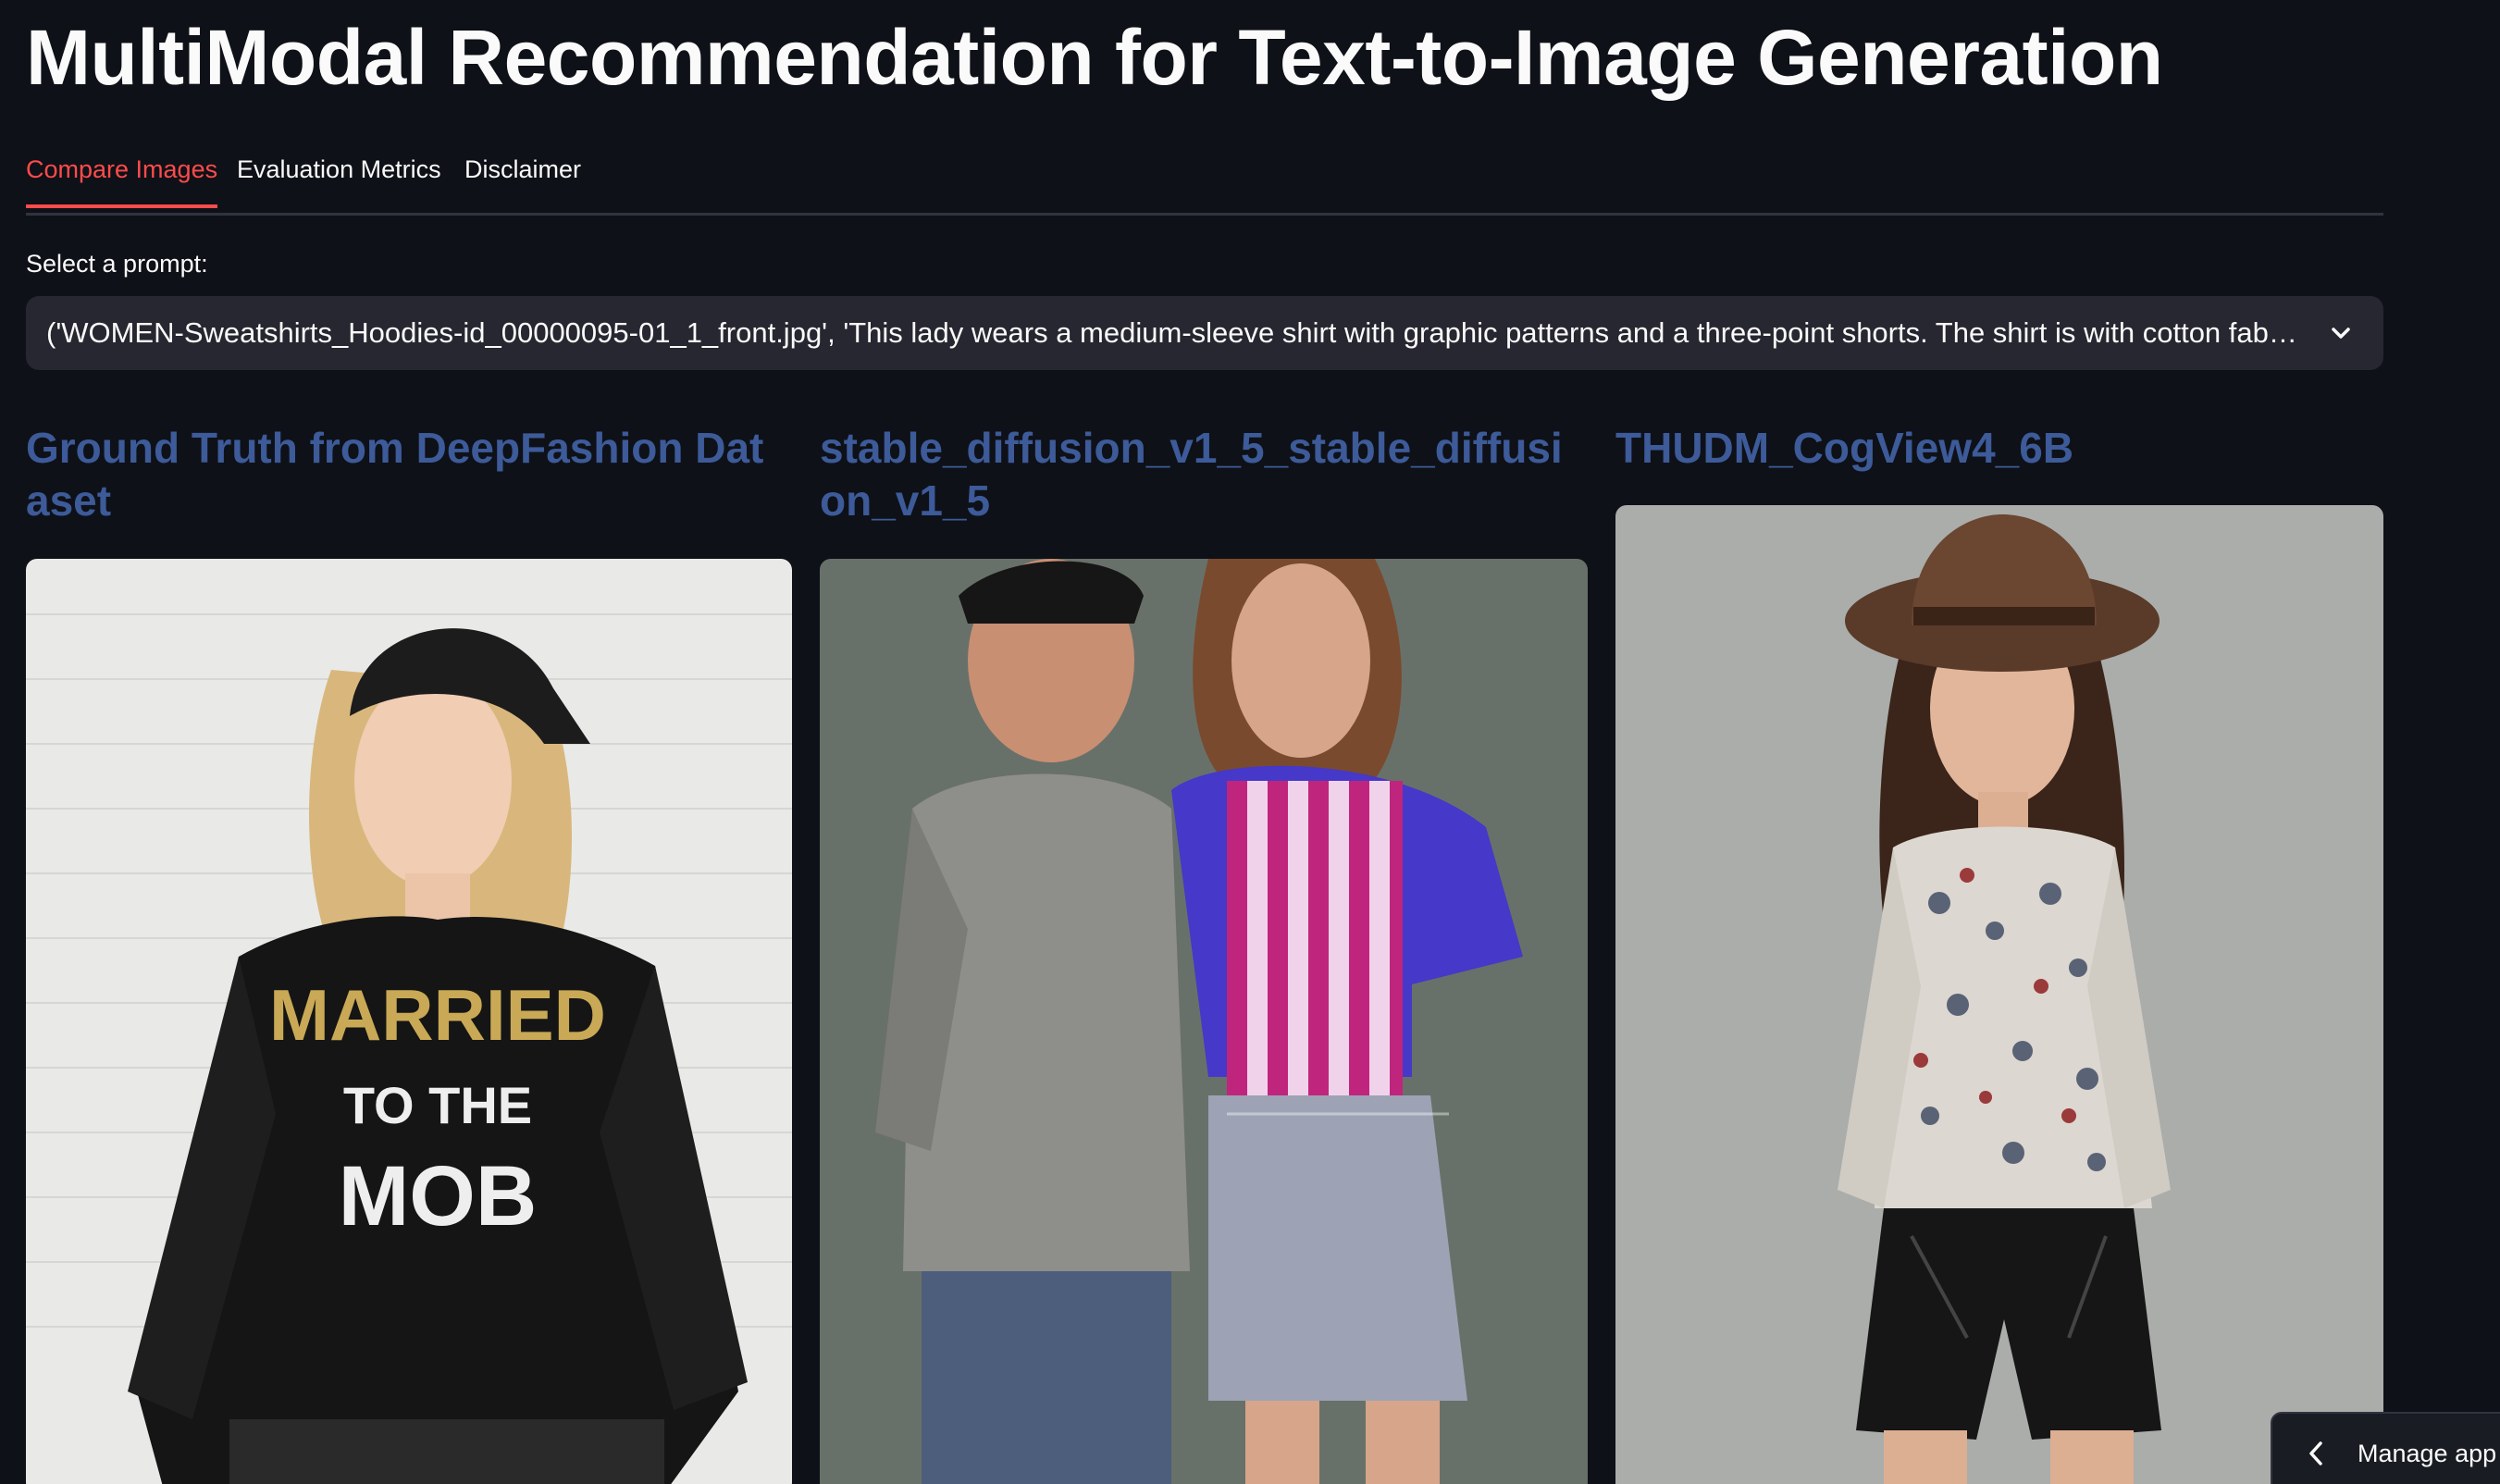 This screenshot has height=1484, width=2500. I want to click on manage-app-button: Manage app, so click(2385, 1448).